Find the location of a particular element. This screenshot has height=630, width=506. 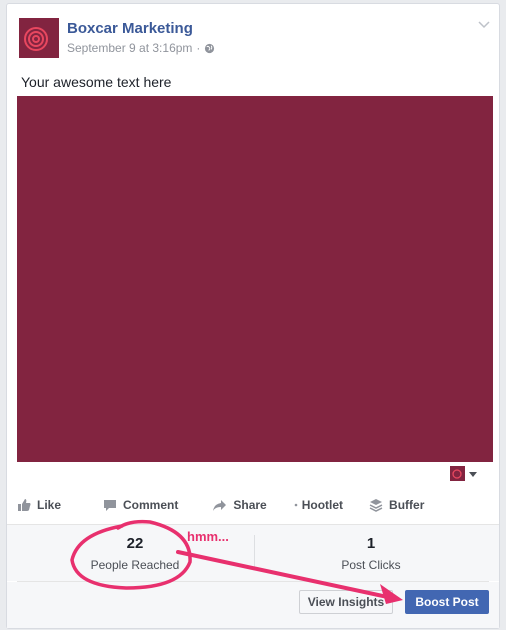

post-actions: Like Comment Share Hootlet Buffer is located at coordinates (233, 505).